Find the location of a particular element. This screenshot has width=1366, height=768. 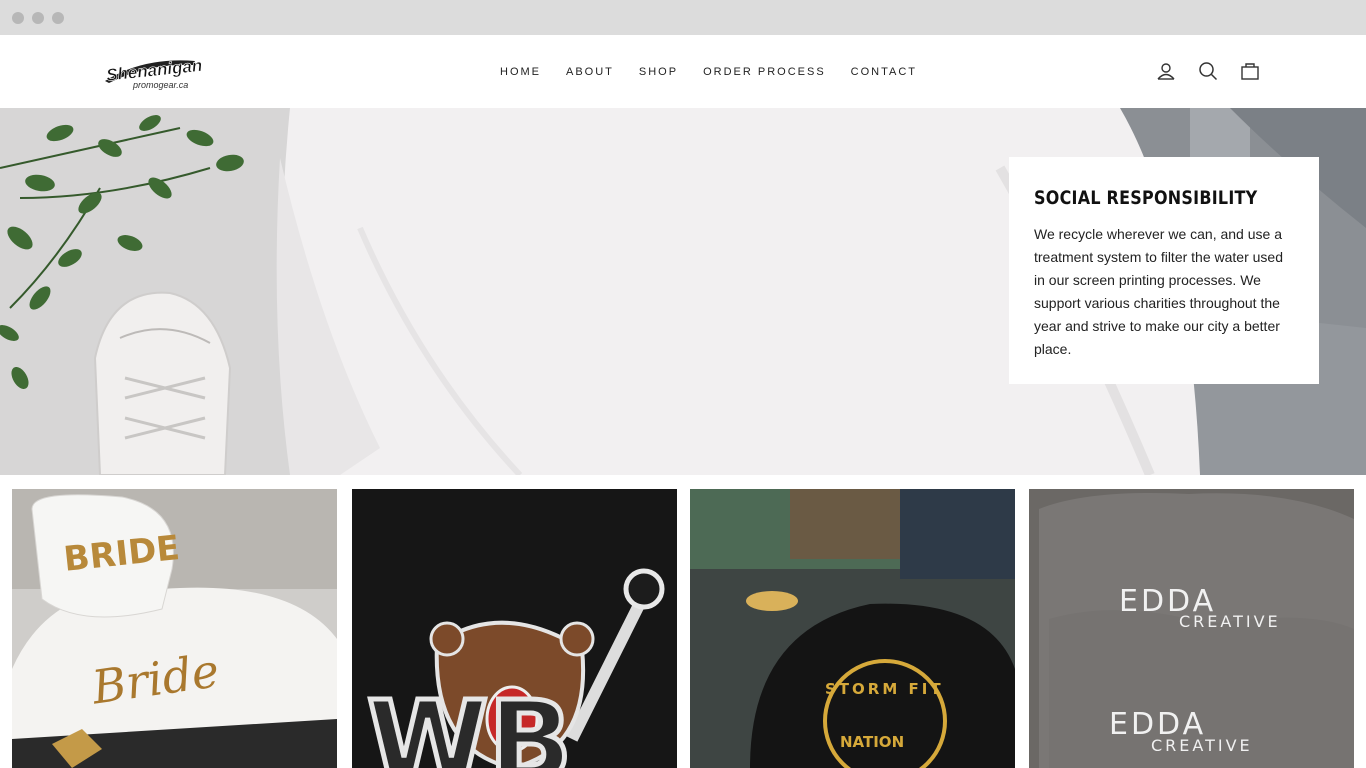

promo-title: SOCIAL RESPONSIBILITY is located at coordinates (1146, 198).